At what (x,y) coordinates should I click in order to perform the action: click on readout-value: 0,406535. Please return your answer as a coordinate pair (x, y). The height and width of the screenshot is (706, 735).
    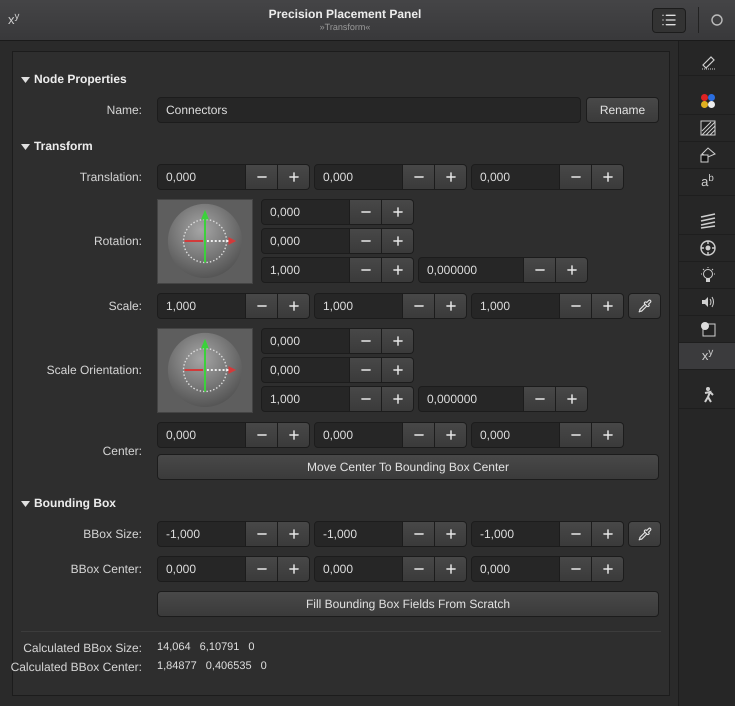
    Looking at the image, I should click on (229, 666).